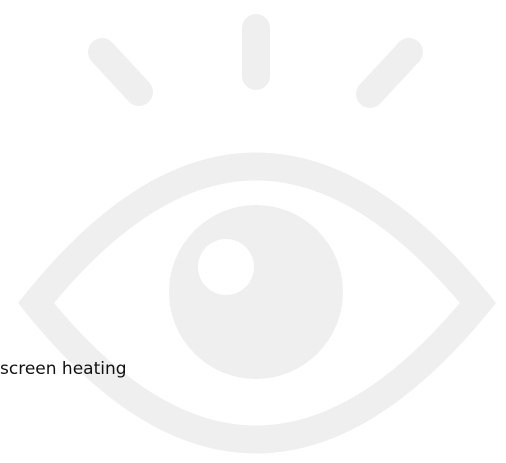 The width and height of the screenshot is (506, 463). What do you see at coordinates (120, 72) in the screenshot?
I see `top-left-ray-icon` at bounding box center [120, 72].